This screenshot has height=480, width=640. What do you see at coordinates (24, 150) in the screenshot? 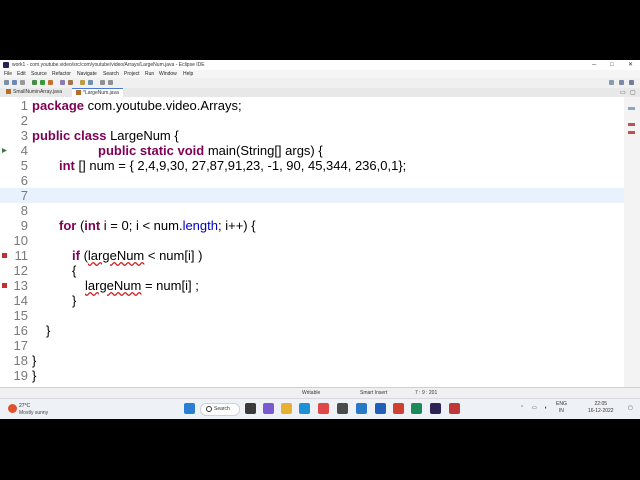
I see `line-number: 4` at bounding box center [24, 150].